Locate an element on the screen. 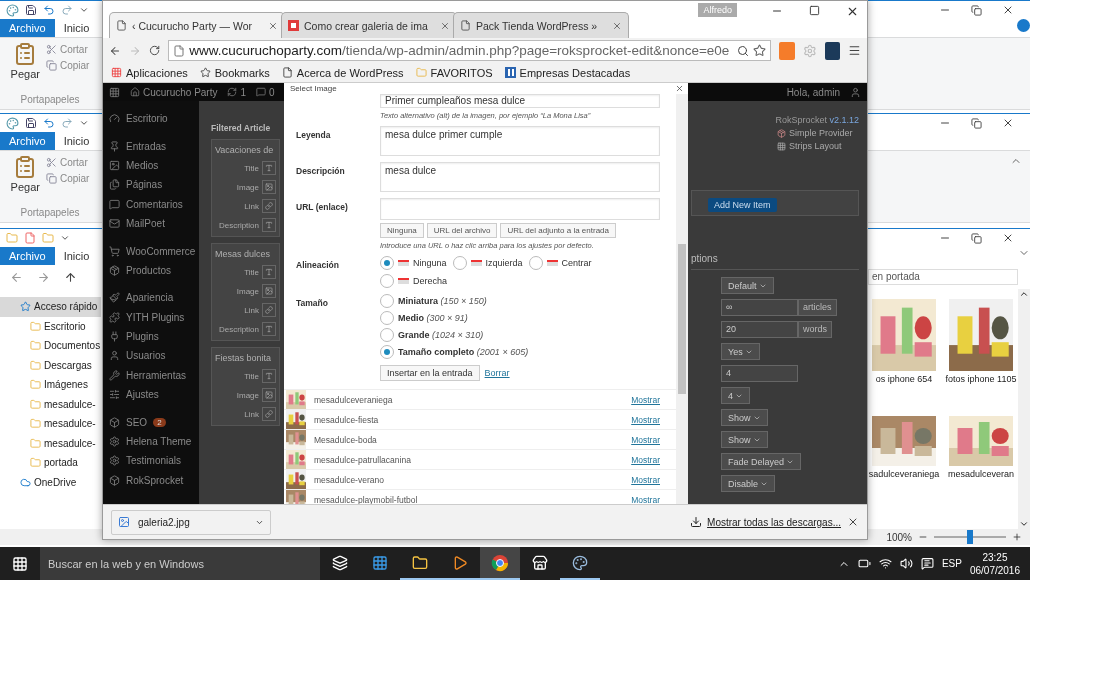 This screenshot has width=1100, height=677. select-field: Yes is located at coordinates (740, 351).